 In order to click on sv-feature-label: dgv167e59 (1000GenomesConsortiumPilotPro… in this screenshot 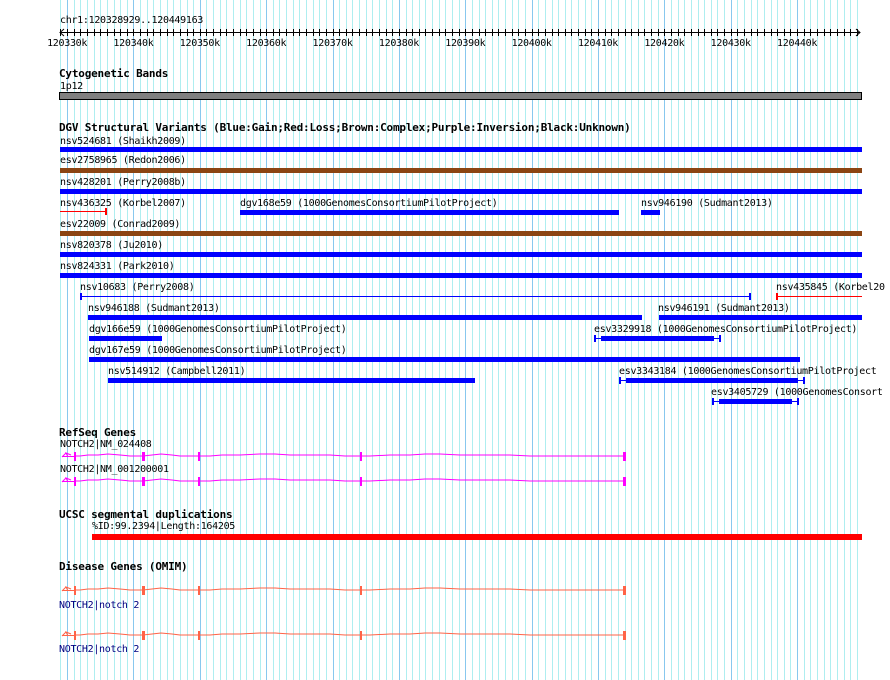, I will do `click(218, 350)`.